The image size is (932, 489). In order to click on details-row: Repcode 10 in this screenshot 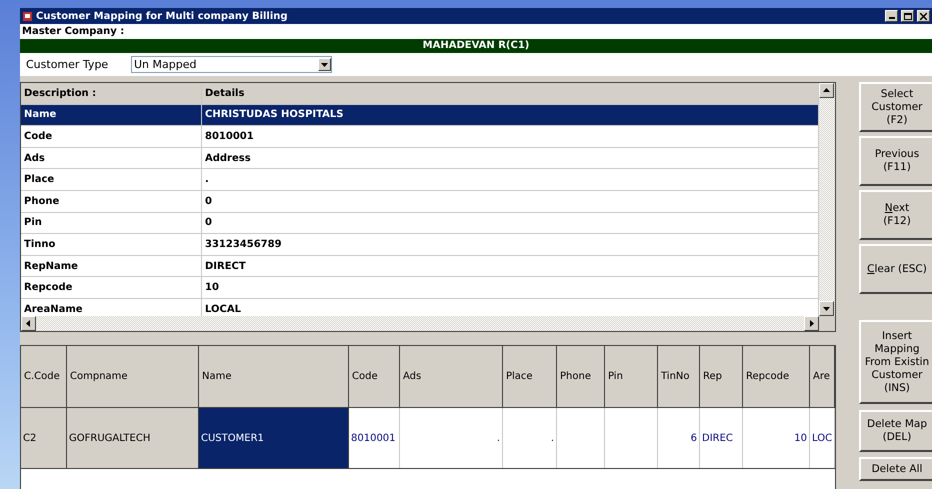, I will do `click(420, 288)`.